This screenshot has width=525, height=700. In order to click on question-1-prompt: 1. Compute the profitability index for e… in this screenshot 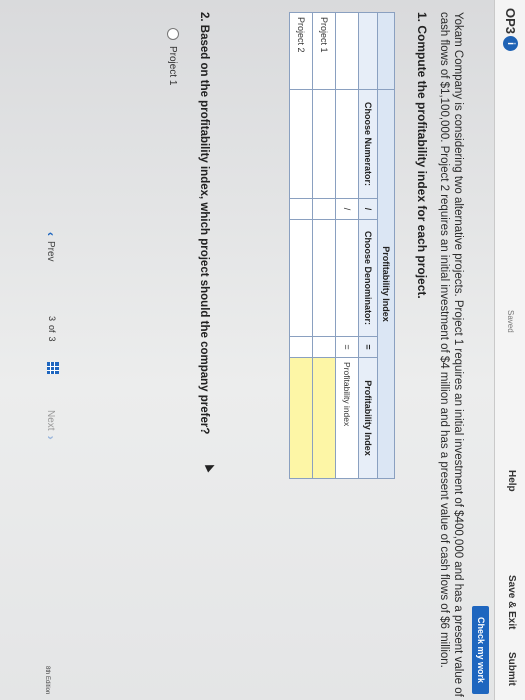, I will do `click(422, 155)`.